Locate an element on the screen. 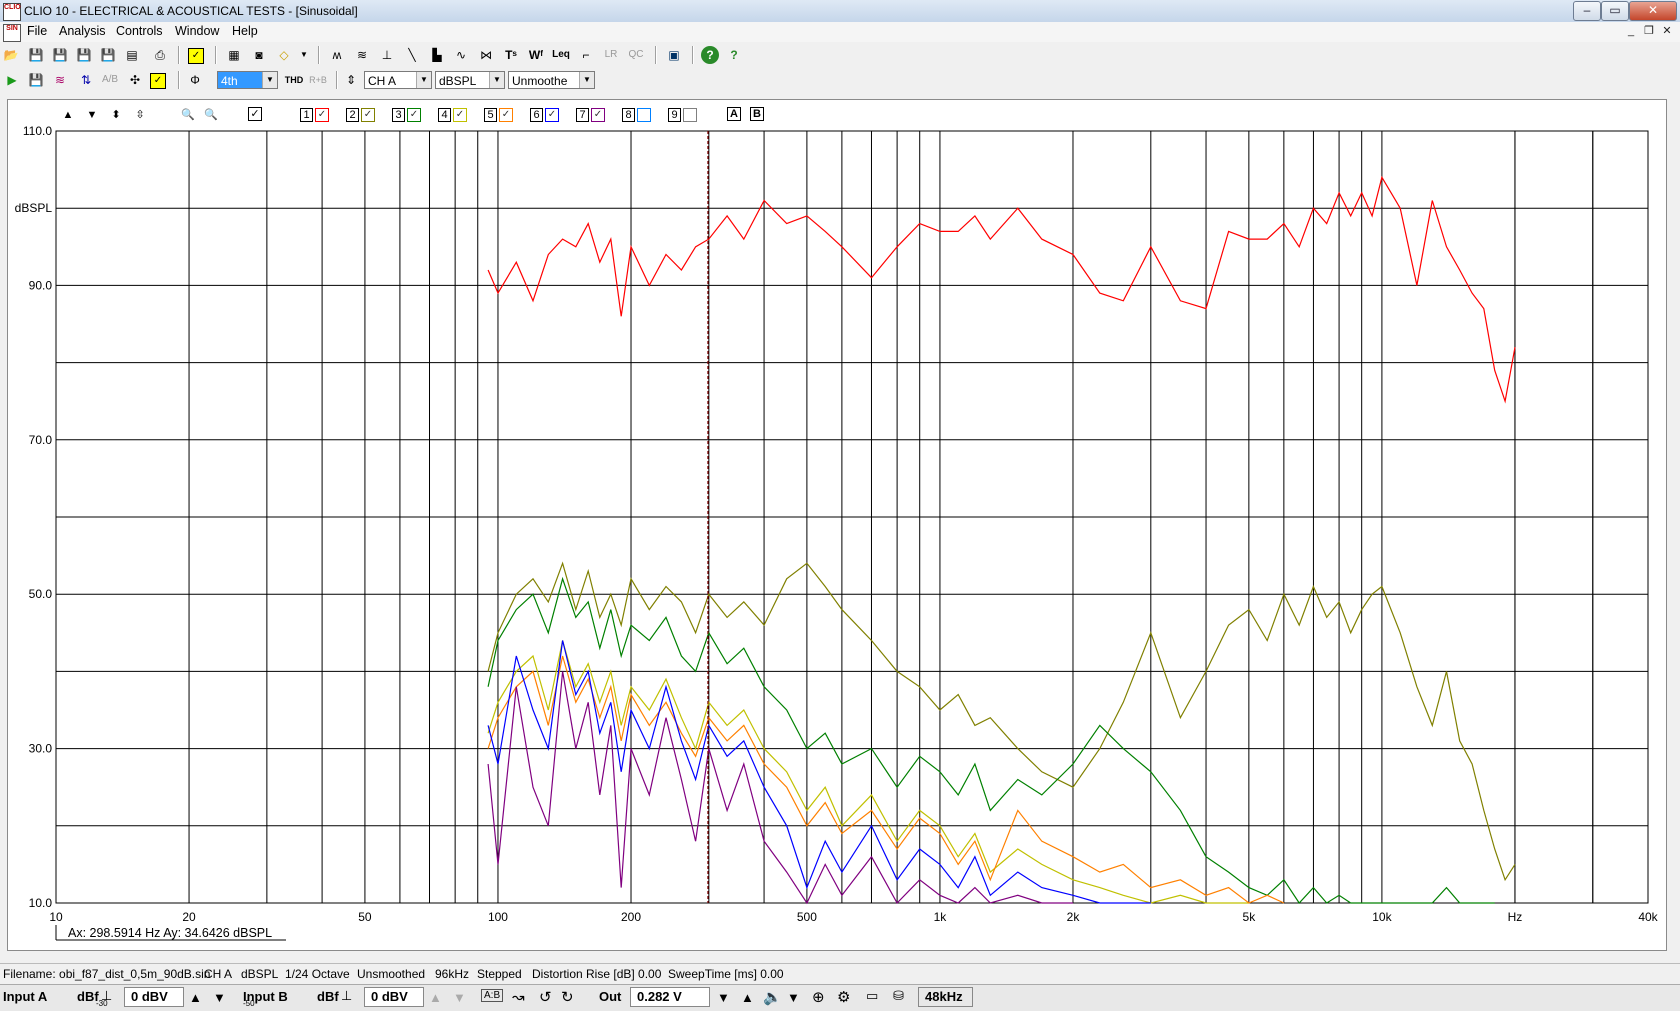 The width and height of the screenshot is (1680, 1011). x-tick-label: 1k is located at coordinates (941, 917).